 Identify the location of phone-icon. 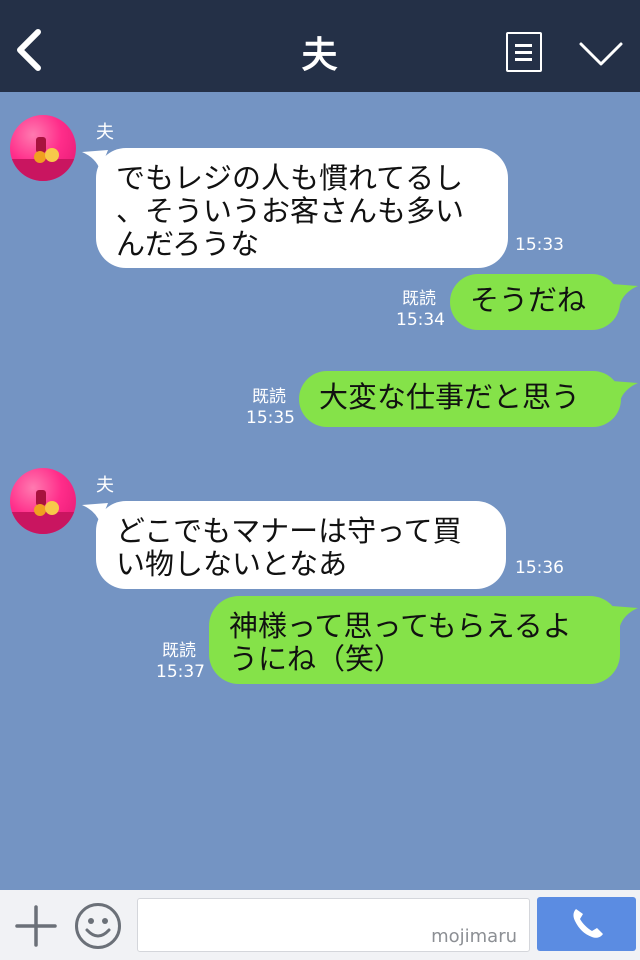
(588, 923).